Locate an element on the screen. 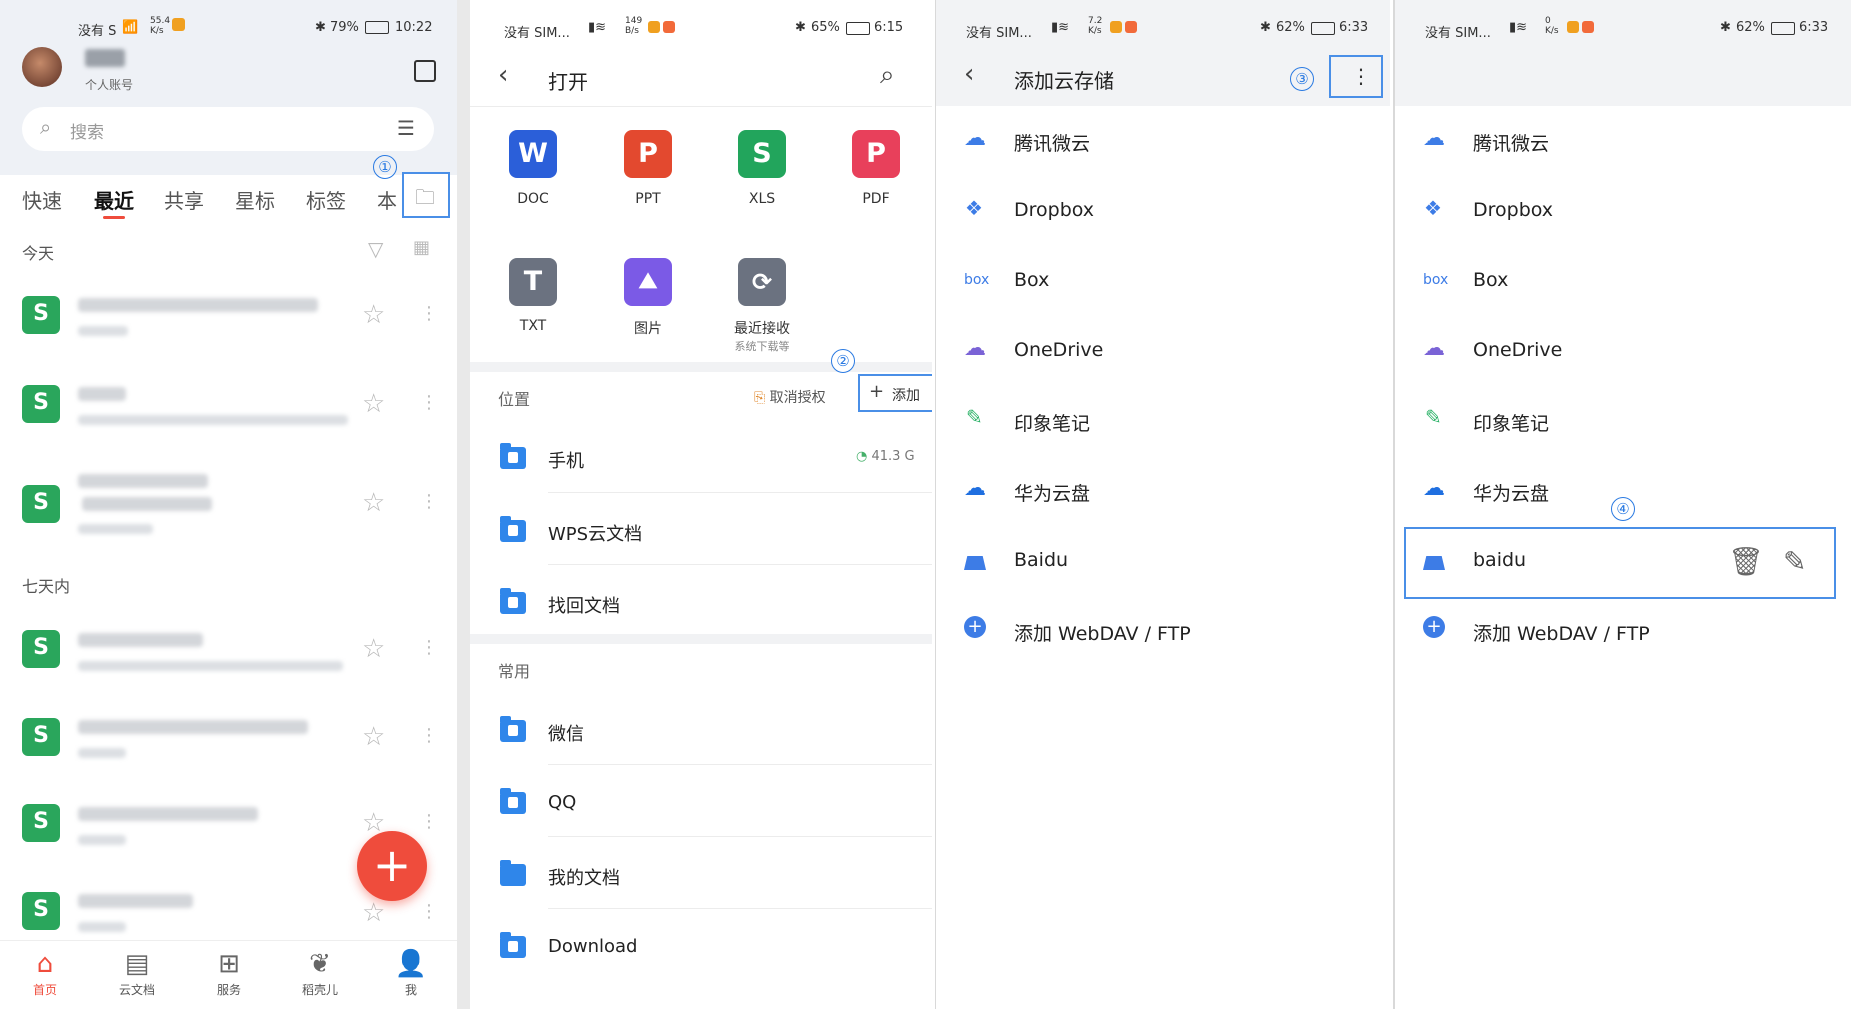  txt-icon: T is located at coordinates (533, 282).